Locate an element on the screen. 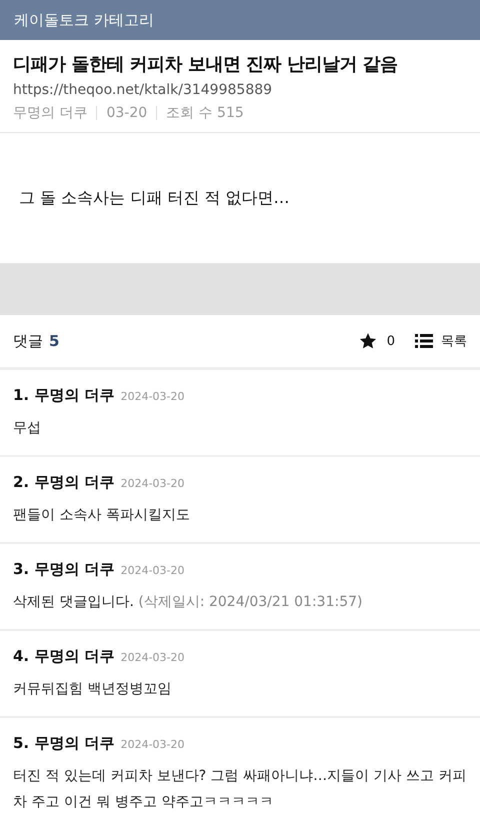 The height and width of the screenshot is (813, 480). comment-text: 터진 적 있는데 커피차 보낸다? 그럼 싸패아니냐…지들이 기사 쓰고 커피차 주고 이건 뭐 병주고 약주고ㅋㅋㅋㅋㅋ is located at coordinates (240, 789).